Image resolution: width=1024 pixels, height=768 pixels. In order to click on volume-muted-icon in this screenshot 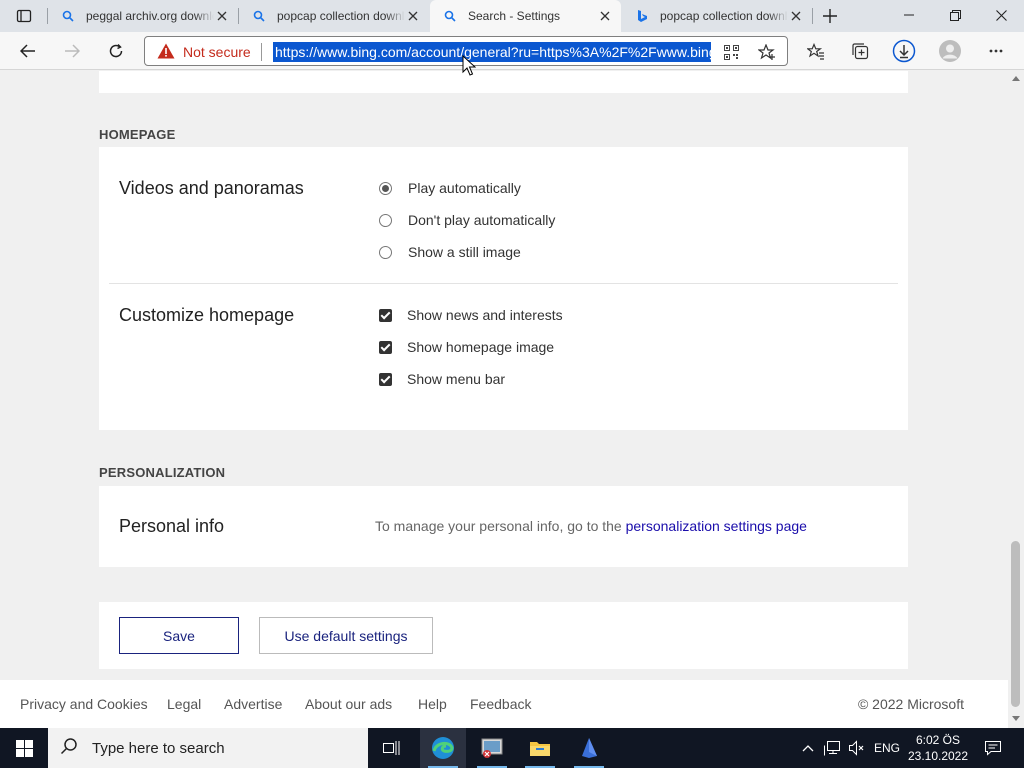, I will do `click(857, 748)`.